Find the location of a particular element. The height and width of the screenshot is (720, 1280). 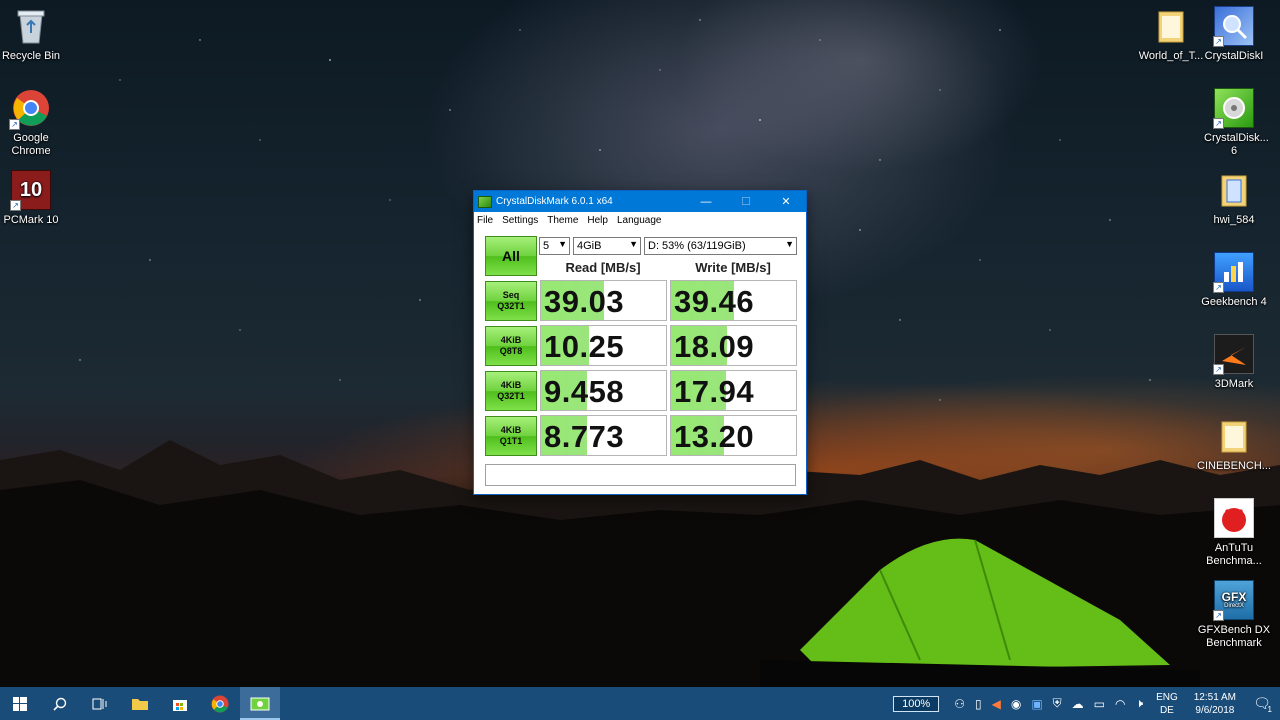

test-size-select: 4GiB ▼ is located at coordinates (607, 246).